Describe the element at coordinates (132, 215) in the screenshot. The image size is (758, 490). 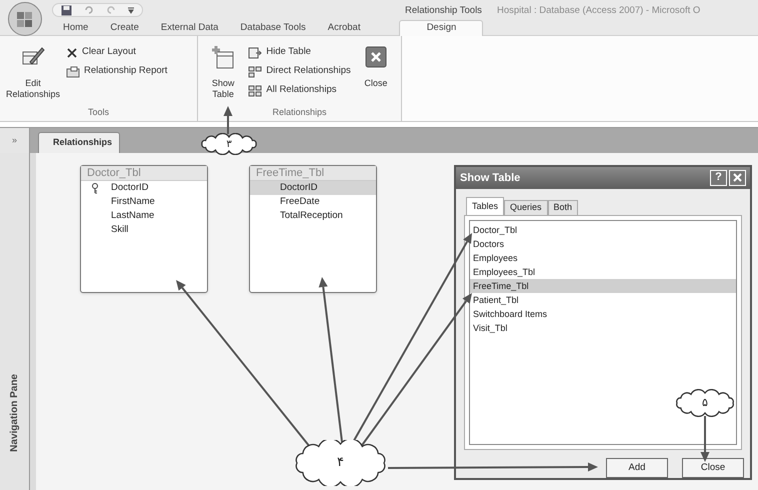
I see `field-name: LastName` at that location.